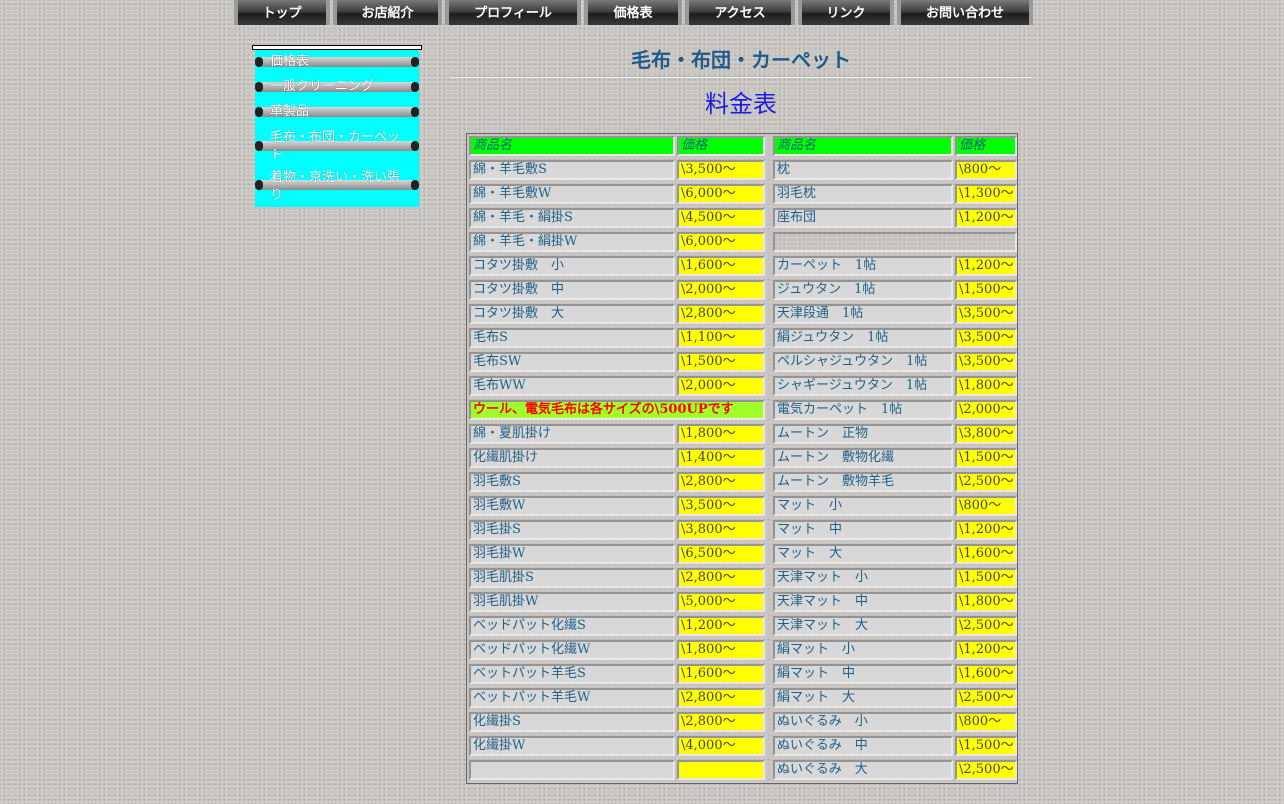 Image resolution: width=1284 pixels, height=804 pixels. Describe the element at coordinates (863, 410) in the screenshot. I see `item-name-cell: 電気カーペット 1帖` at that location.